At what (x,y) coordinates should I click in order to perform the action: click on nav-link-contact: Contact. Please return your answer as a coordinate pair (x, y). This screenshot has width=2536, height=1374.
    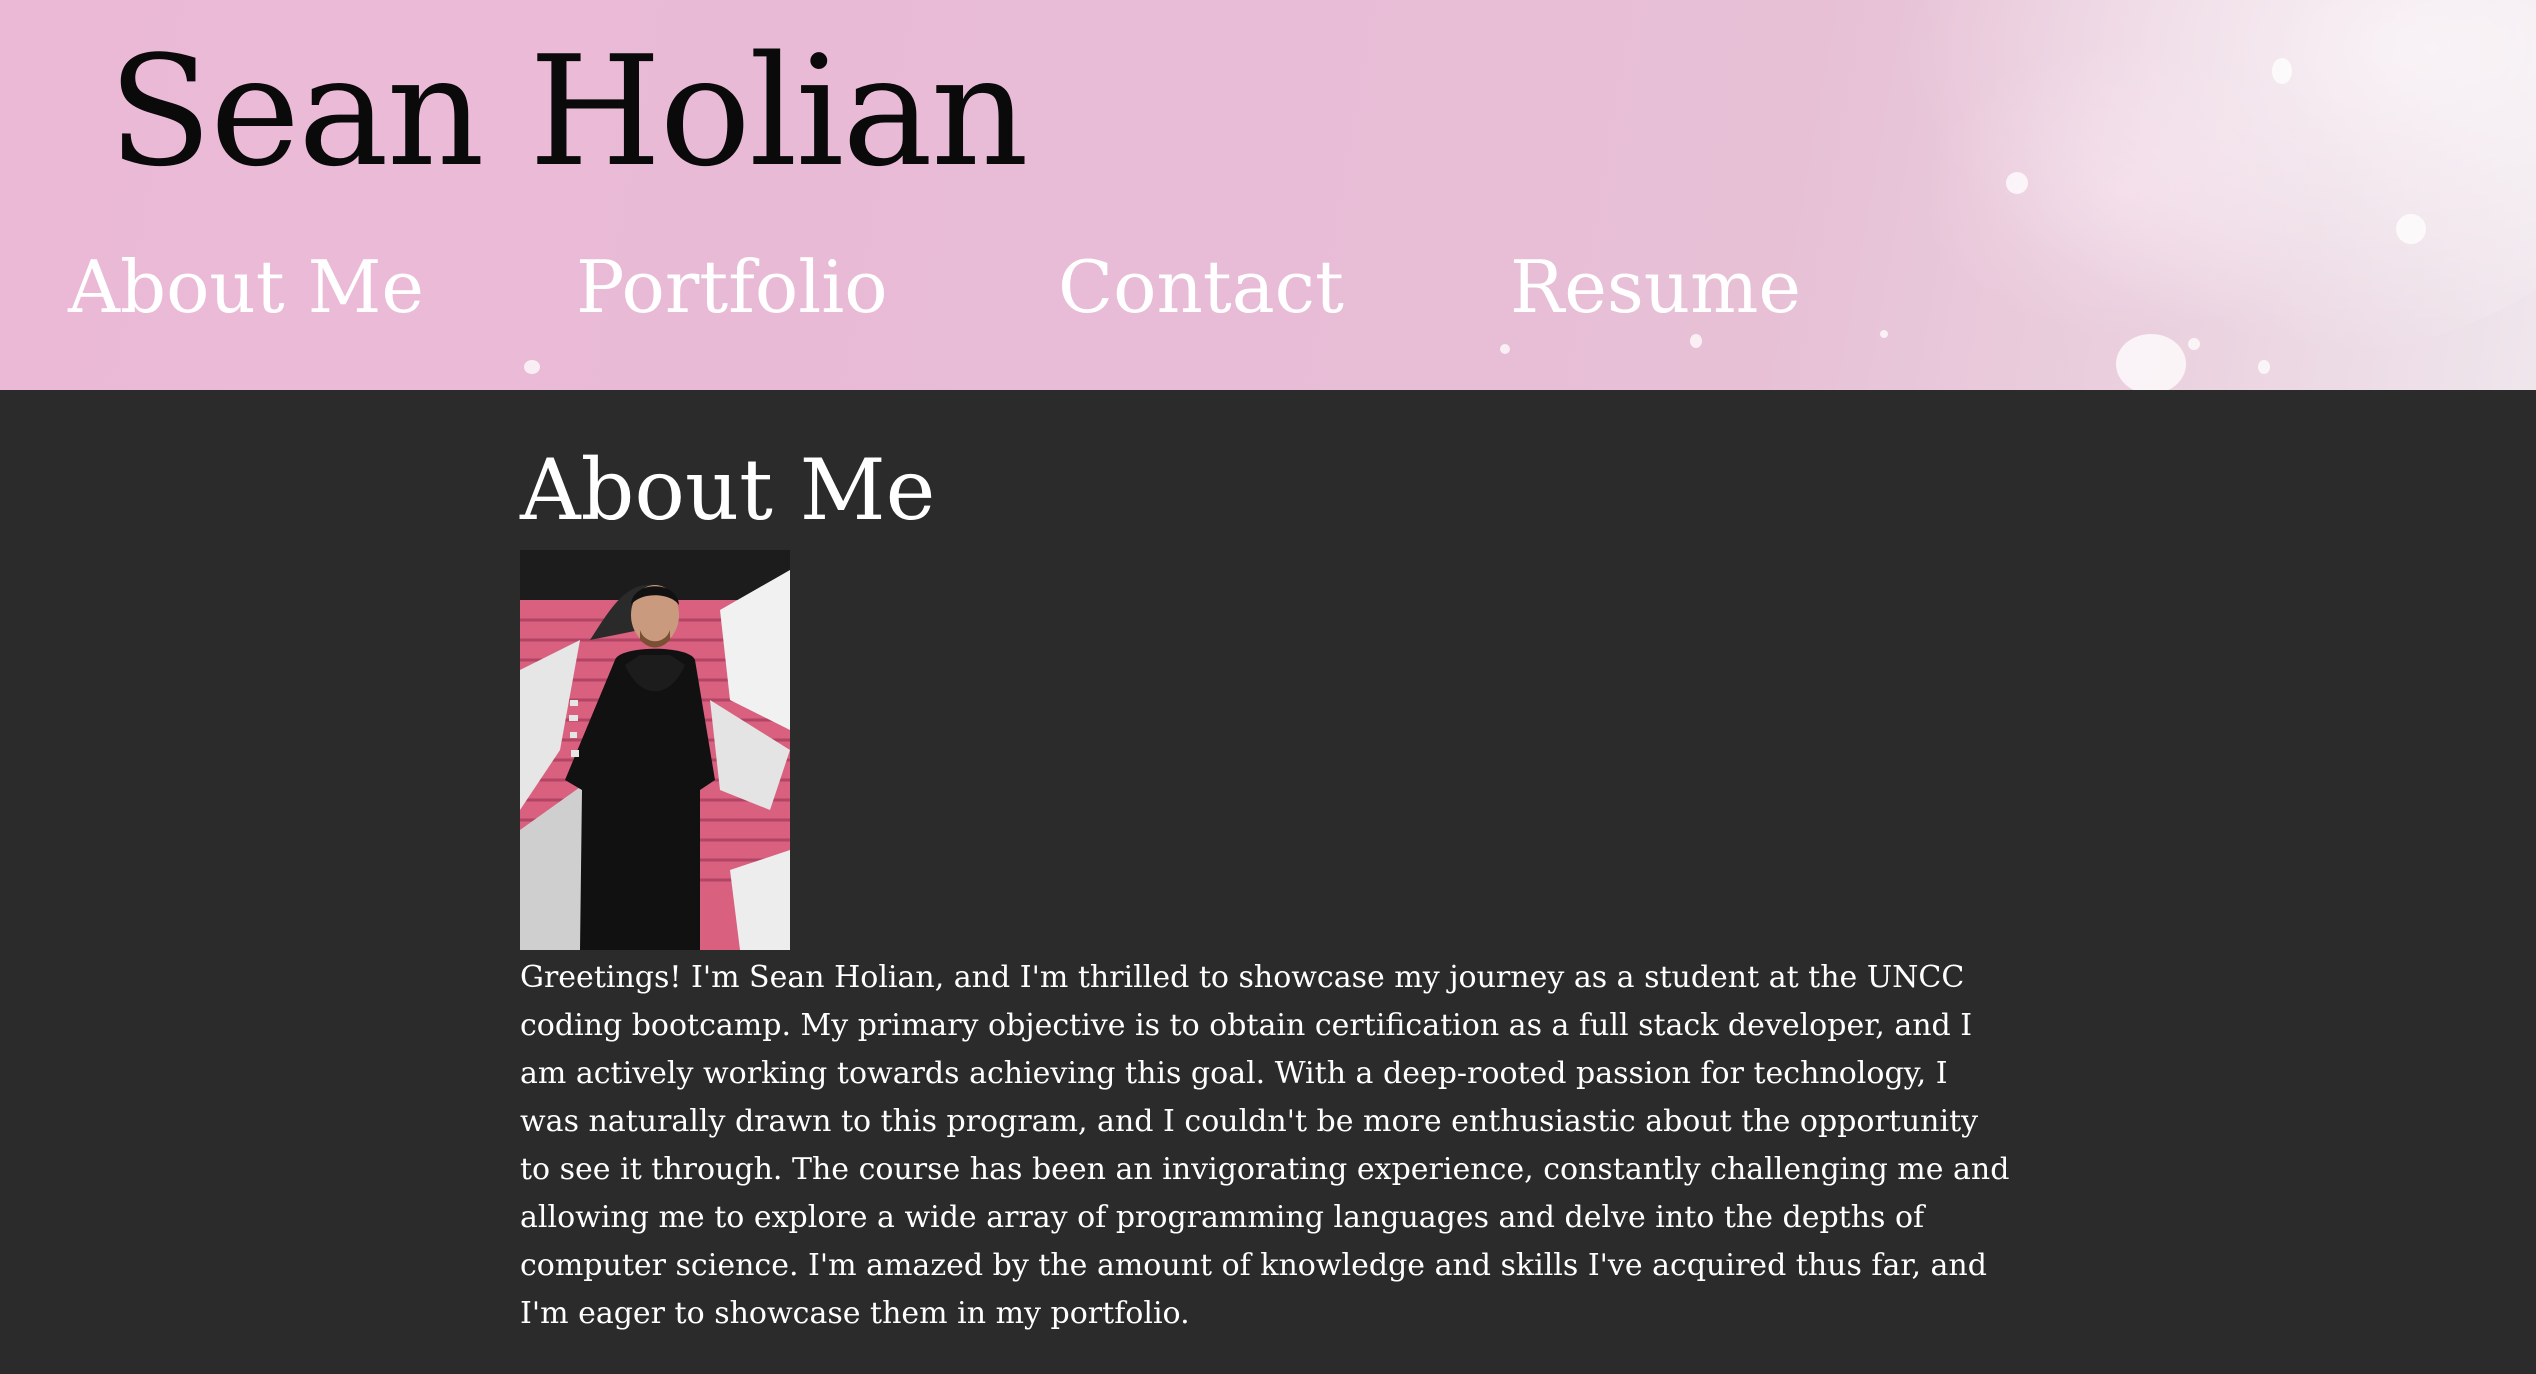
    Looking at the image, I should click on (1201, 287).